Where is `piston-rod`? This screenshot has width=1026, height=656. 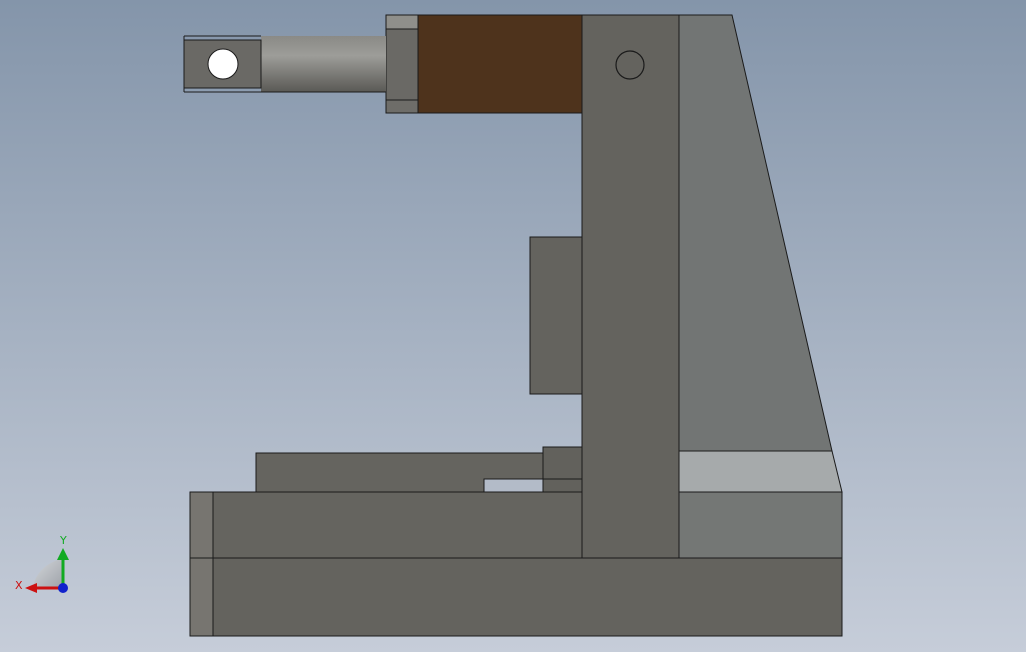 piston-rod is located at coordinates (323, 64).